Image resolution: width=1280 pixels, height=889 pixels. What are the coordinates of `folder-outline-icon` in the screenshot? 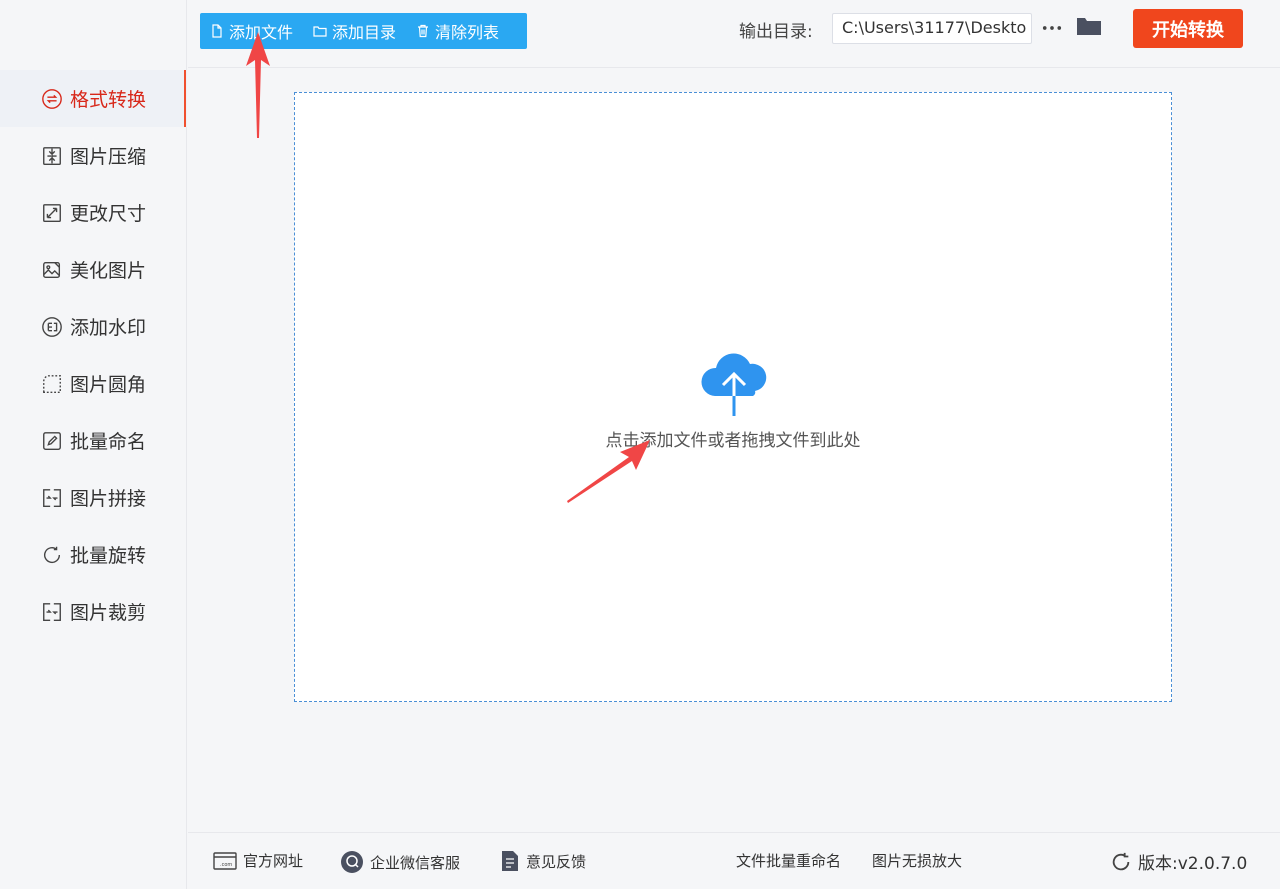 It's located at (320, 31).